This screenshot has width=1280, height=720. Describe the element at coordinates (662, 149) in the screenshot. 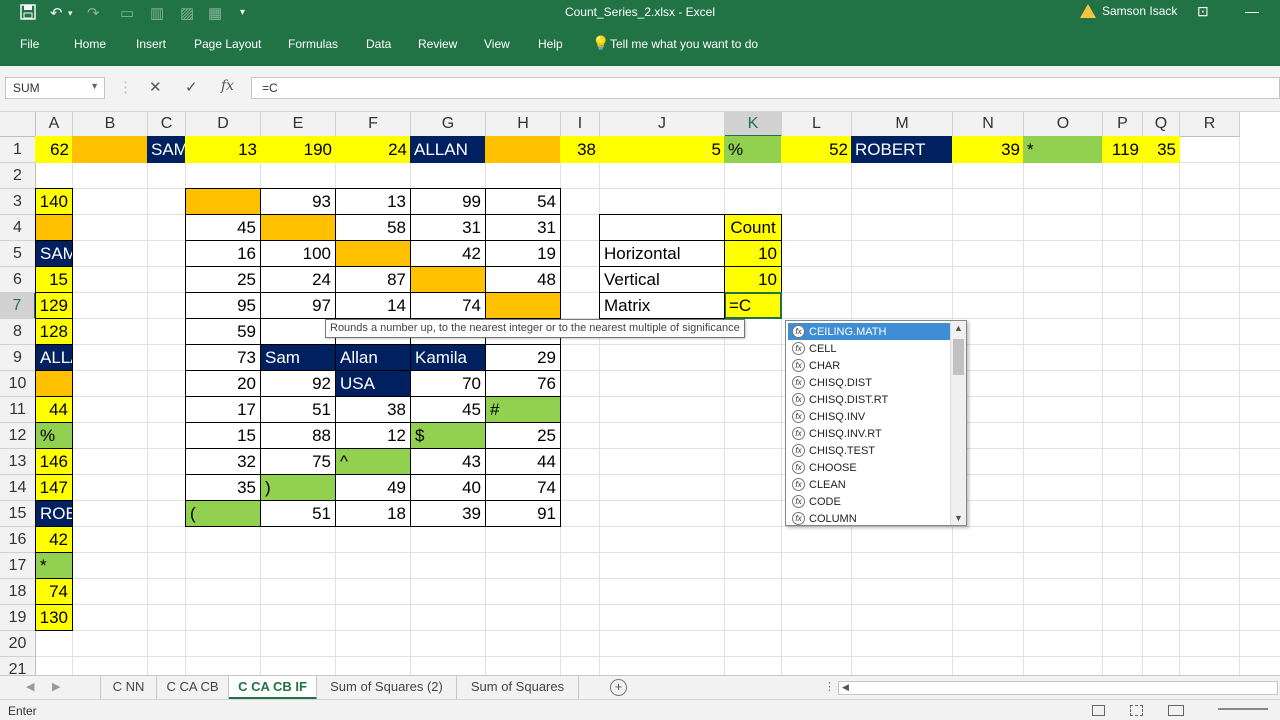

I see `cell-j1: 5` at that location.